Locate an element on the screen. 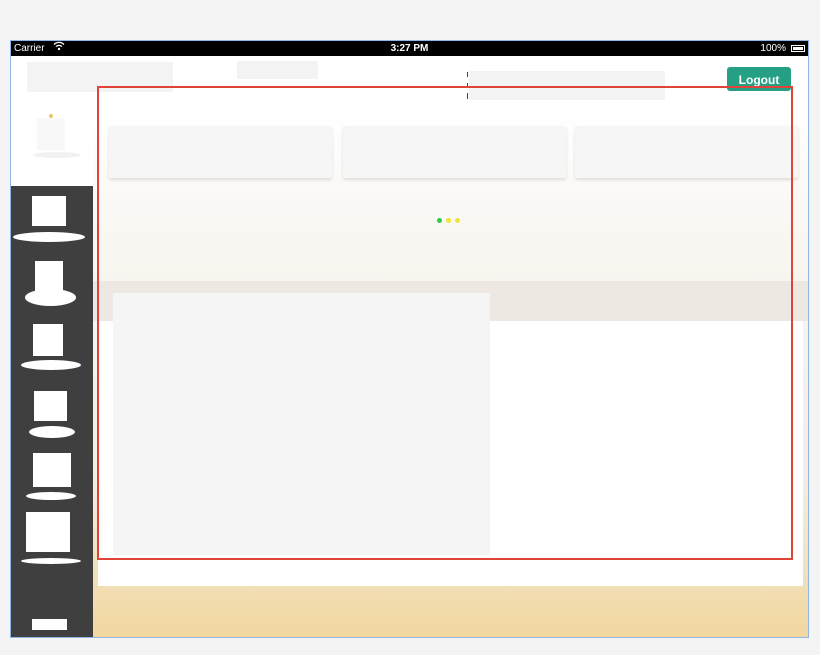 The image size is (820, 655). sidebar is located at coordinates (52, 411).